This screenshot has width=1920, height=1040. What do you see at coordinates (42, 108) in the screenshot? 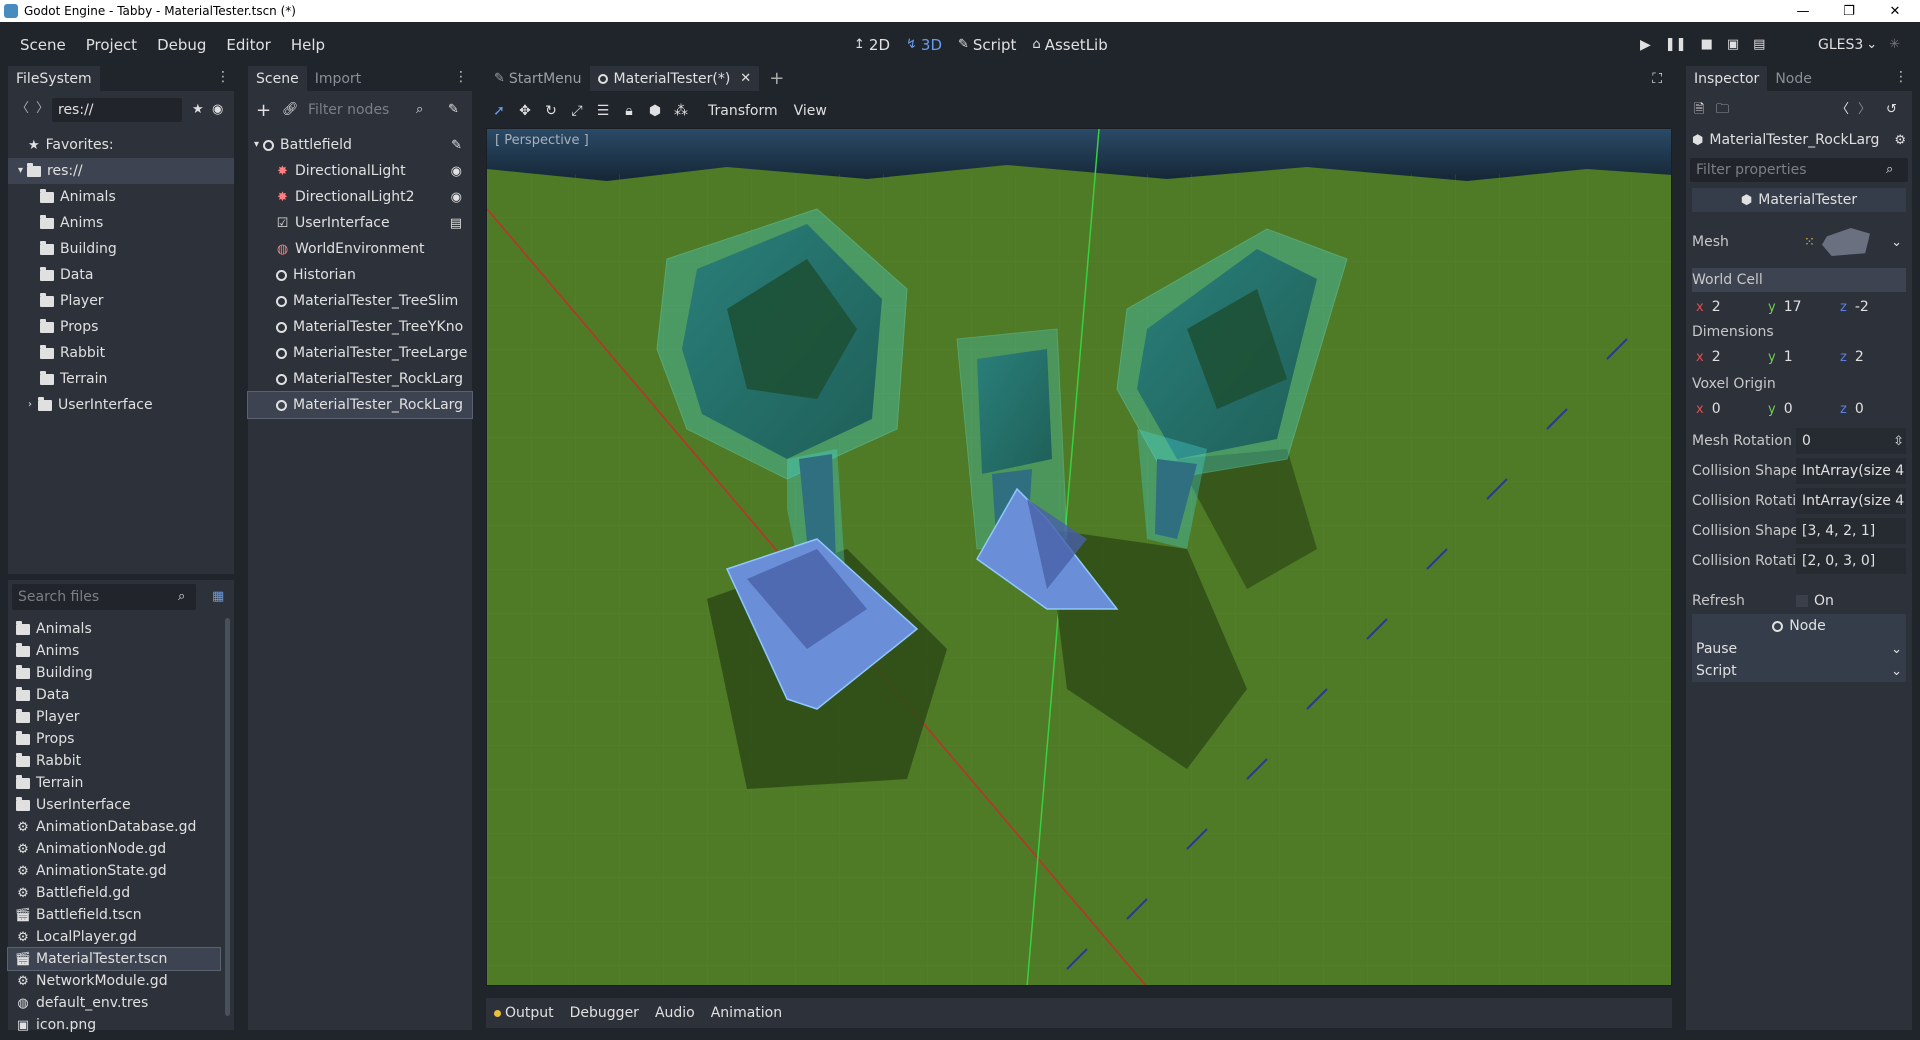
I see `forward-icon: 〉` at bounding box center [42, 108].